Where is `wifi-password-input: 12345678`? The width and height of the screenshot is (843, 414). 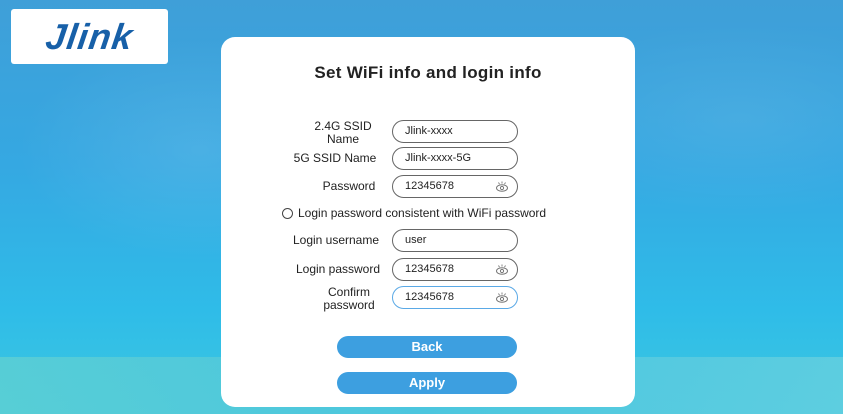 wifi-password-input: 12345678 is located at coordinates (455, 186).